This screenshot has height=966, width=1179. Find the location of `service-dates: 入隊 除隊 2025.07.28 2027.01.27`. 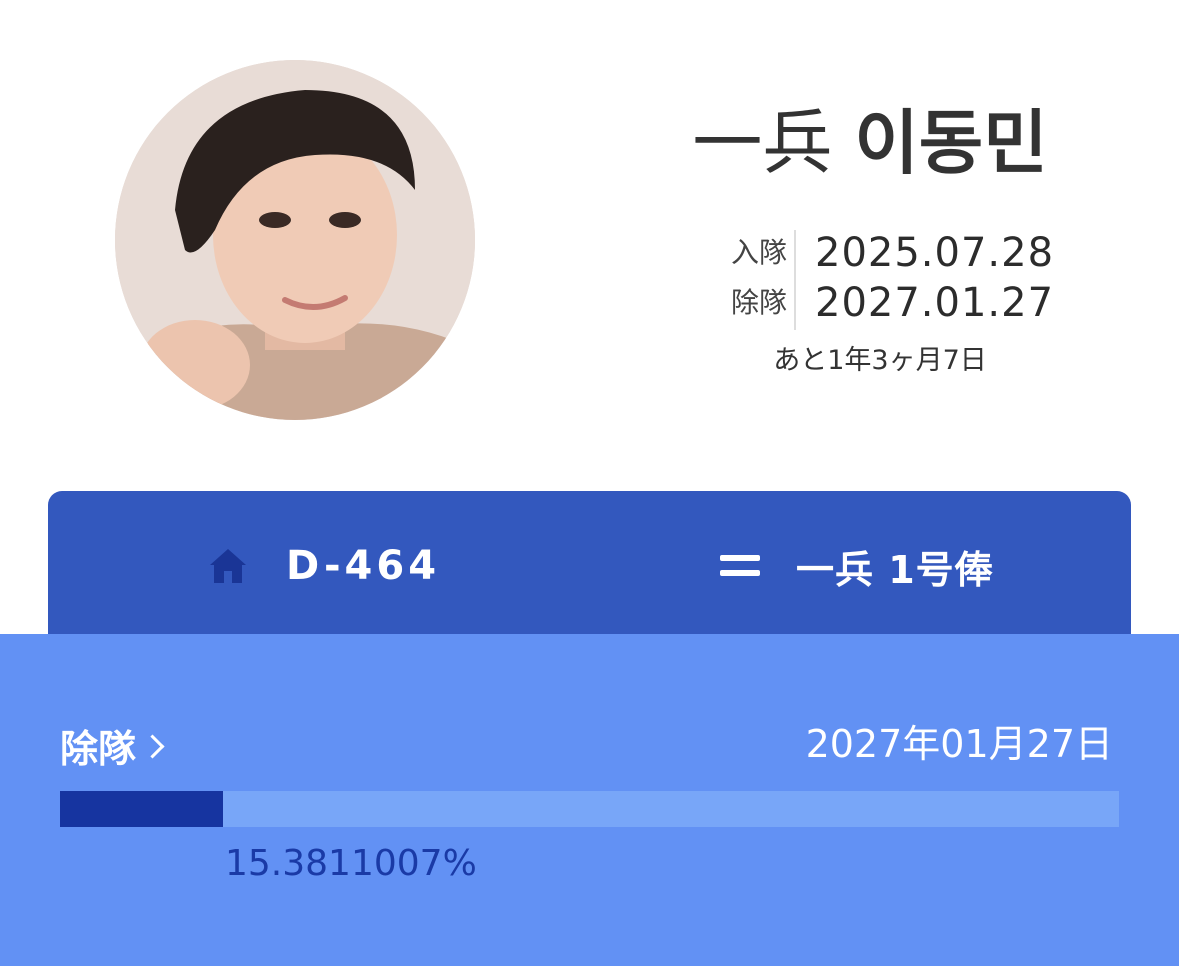

service-dates: 入隊 除隊 2025.07.28 2027.01.27 is located at coordinates (885, 280).